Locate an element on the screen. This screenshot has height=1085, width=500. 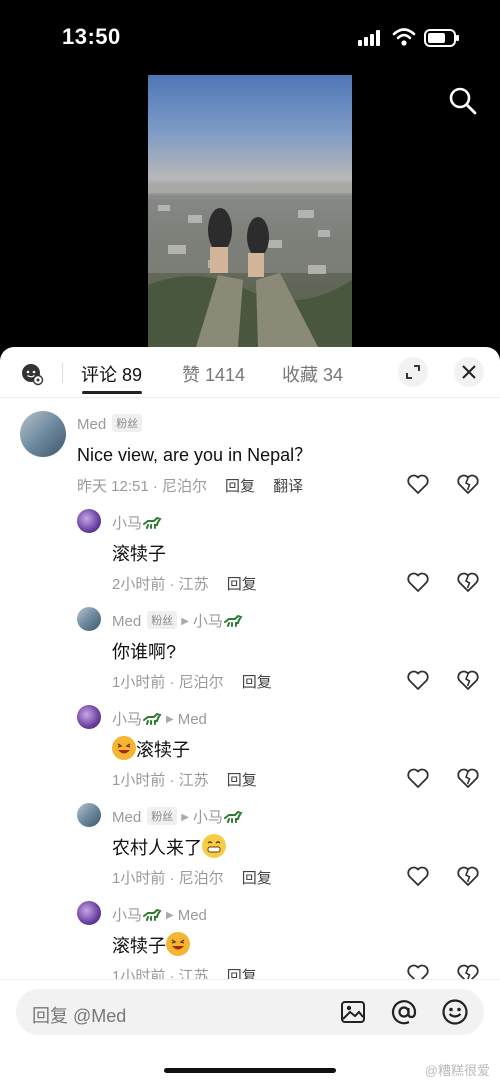
smile-icon is located at coordinates (455, 1012).